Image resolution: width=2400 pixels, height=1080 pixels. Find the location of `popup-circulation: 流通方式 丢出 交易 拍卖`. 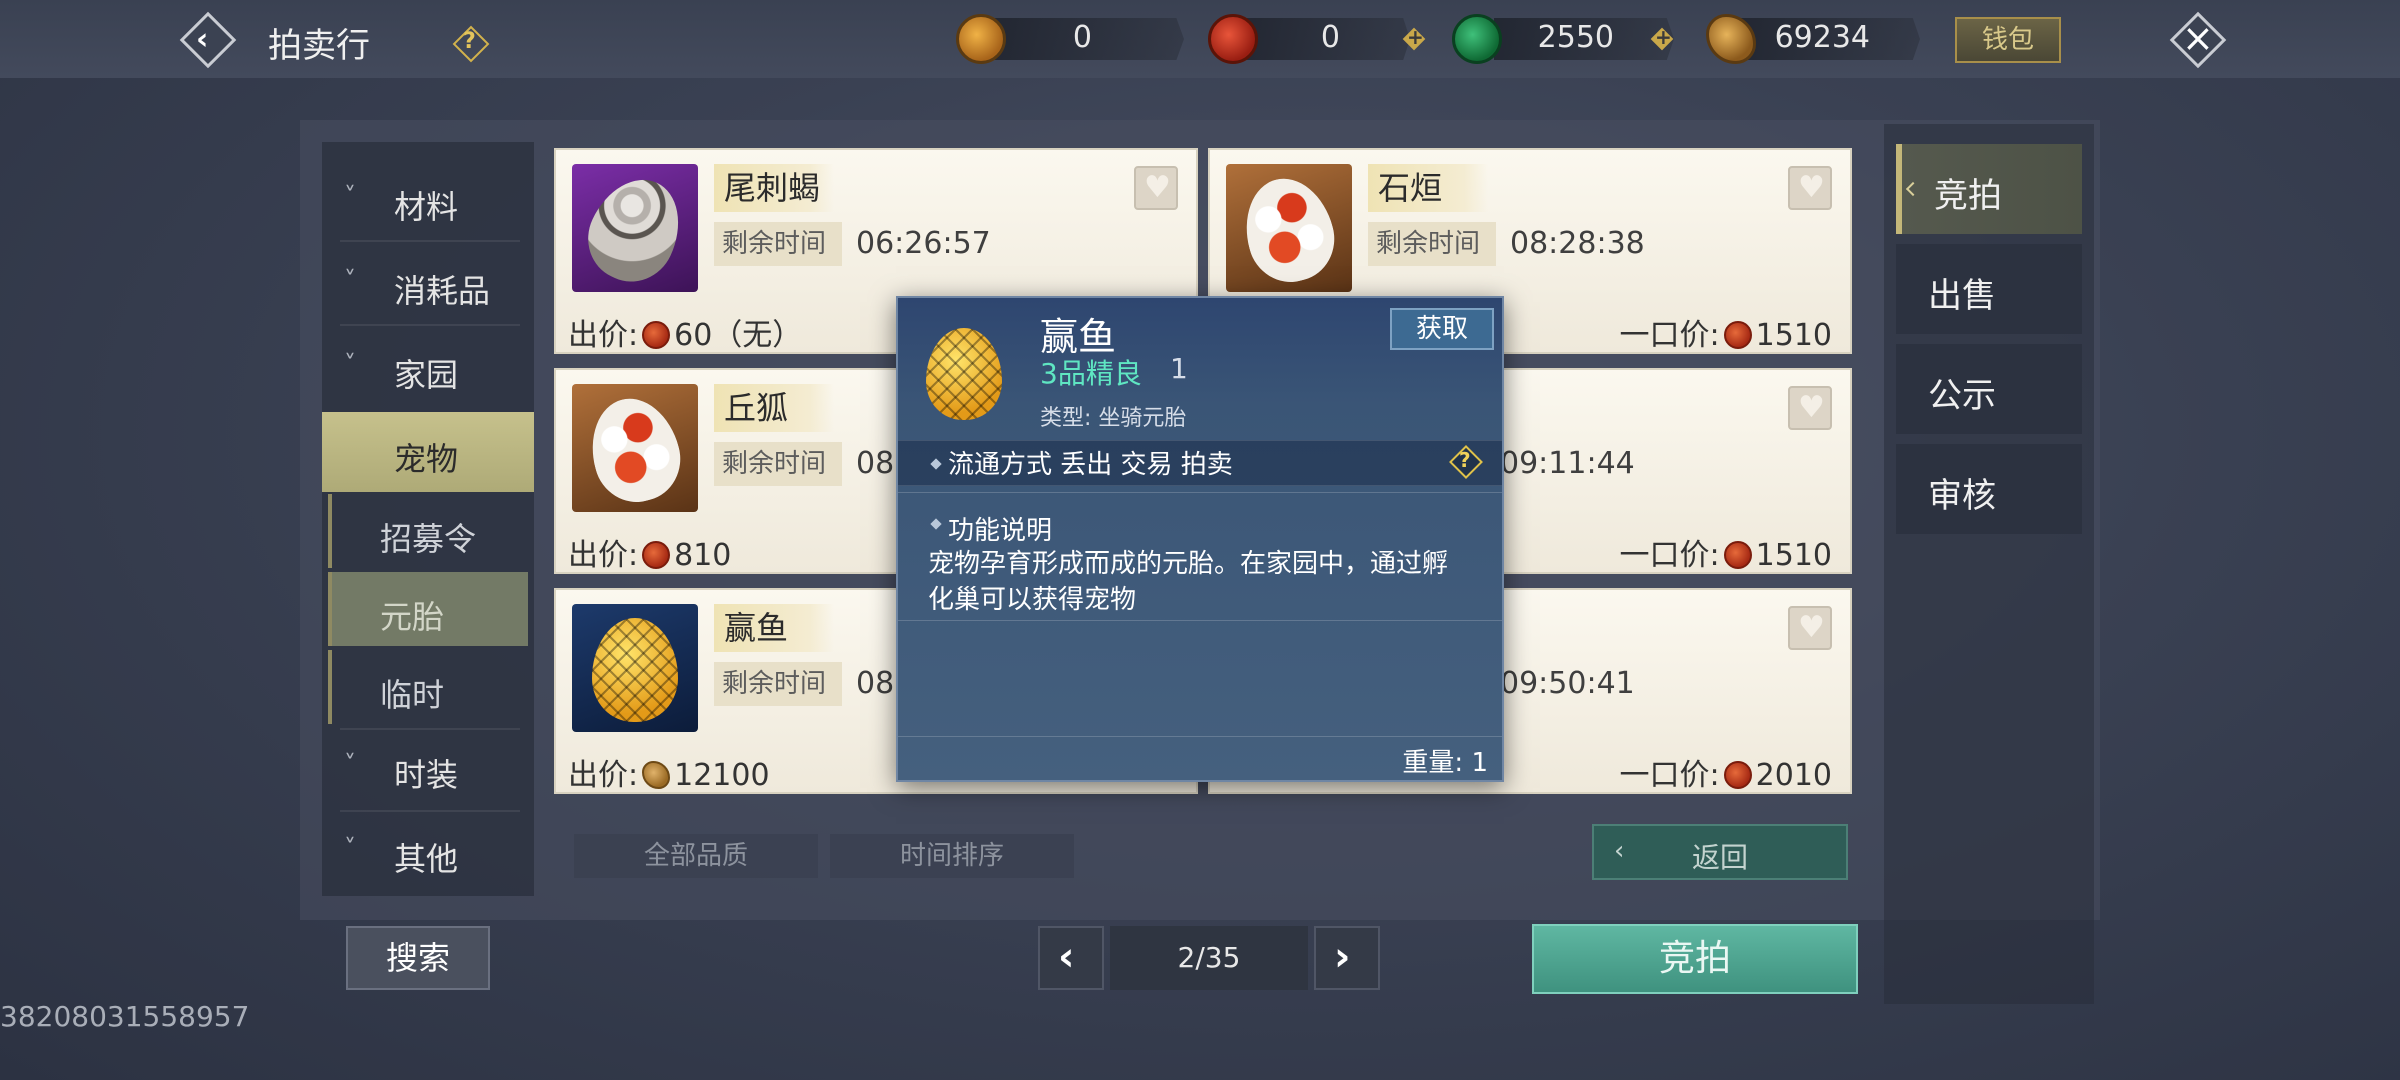

popup-circulation: 流通方式 丢出 交易 拍卖 is located at coordinates (1090, 465).